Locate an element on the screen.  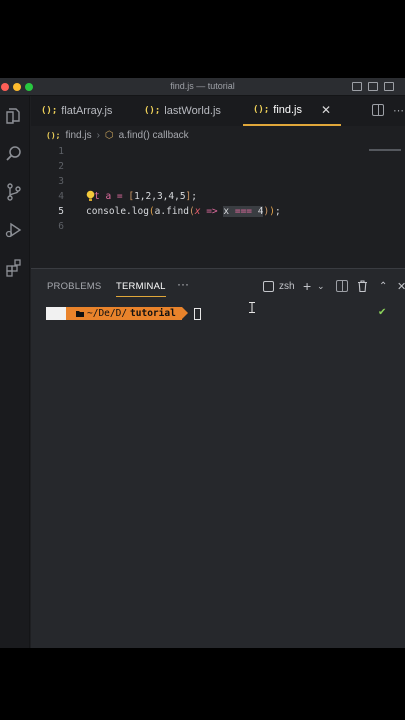
tab-terminal: TERMINAL is located at coordinates (141, 289).